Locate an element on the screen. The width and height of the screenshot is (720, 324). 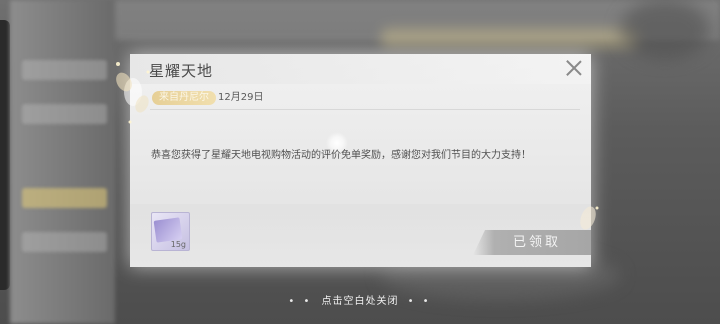
petal-decoration-icon is located at coordinates (589, 218).